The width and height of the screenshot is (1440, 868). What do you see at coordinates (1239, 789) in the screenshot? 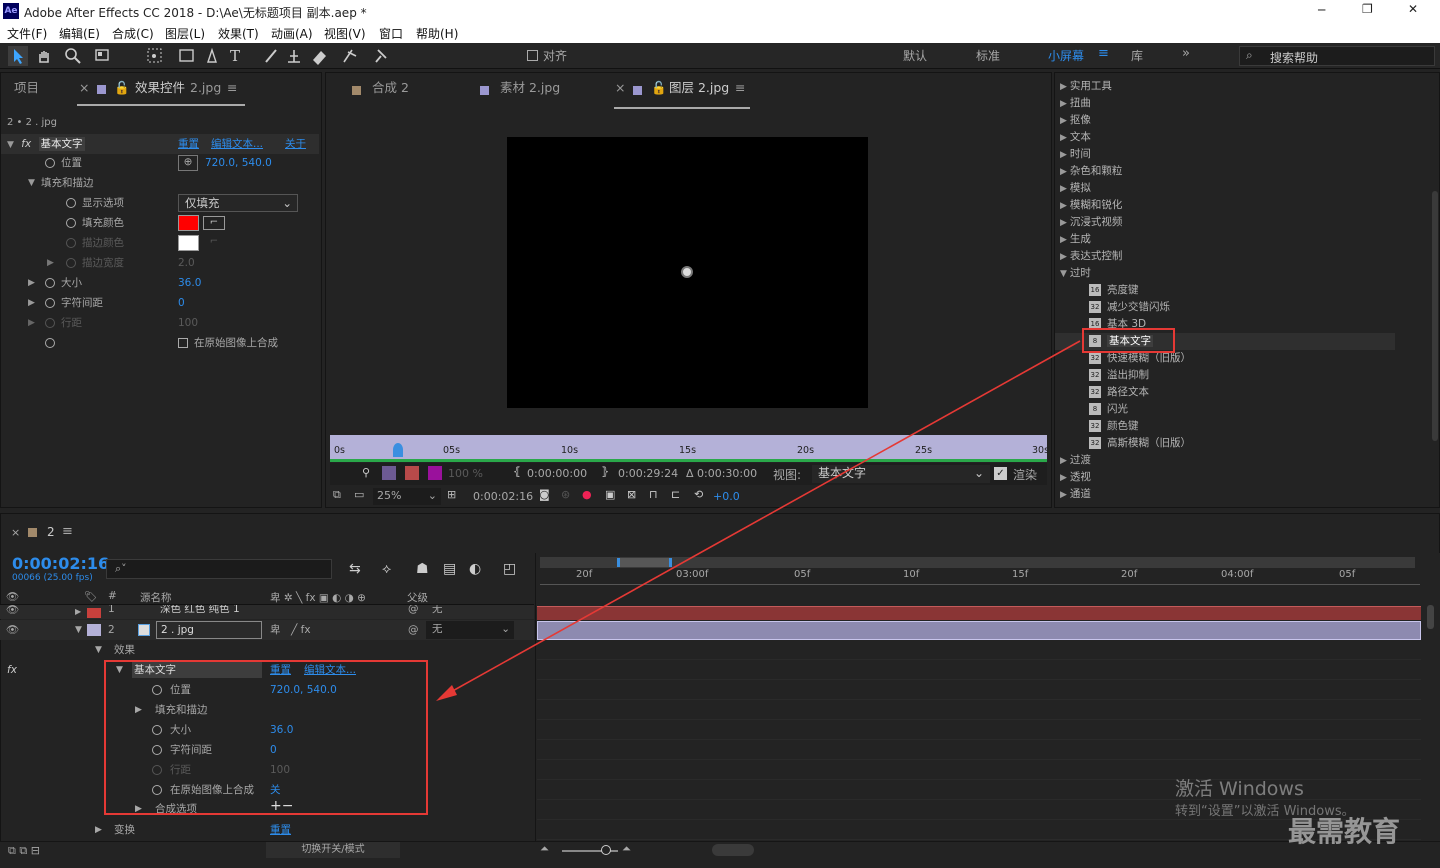
I see `activation-watermark-title: 激活 Windows` at bounding box center [1239, 789].